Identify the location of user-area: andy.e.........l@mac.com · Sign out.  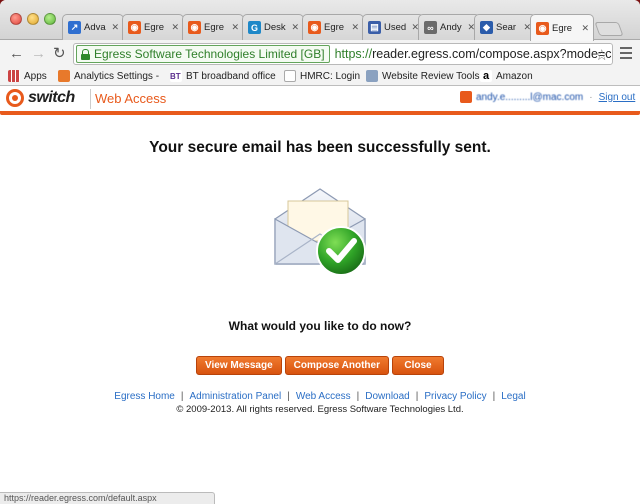
(547, 97).